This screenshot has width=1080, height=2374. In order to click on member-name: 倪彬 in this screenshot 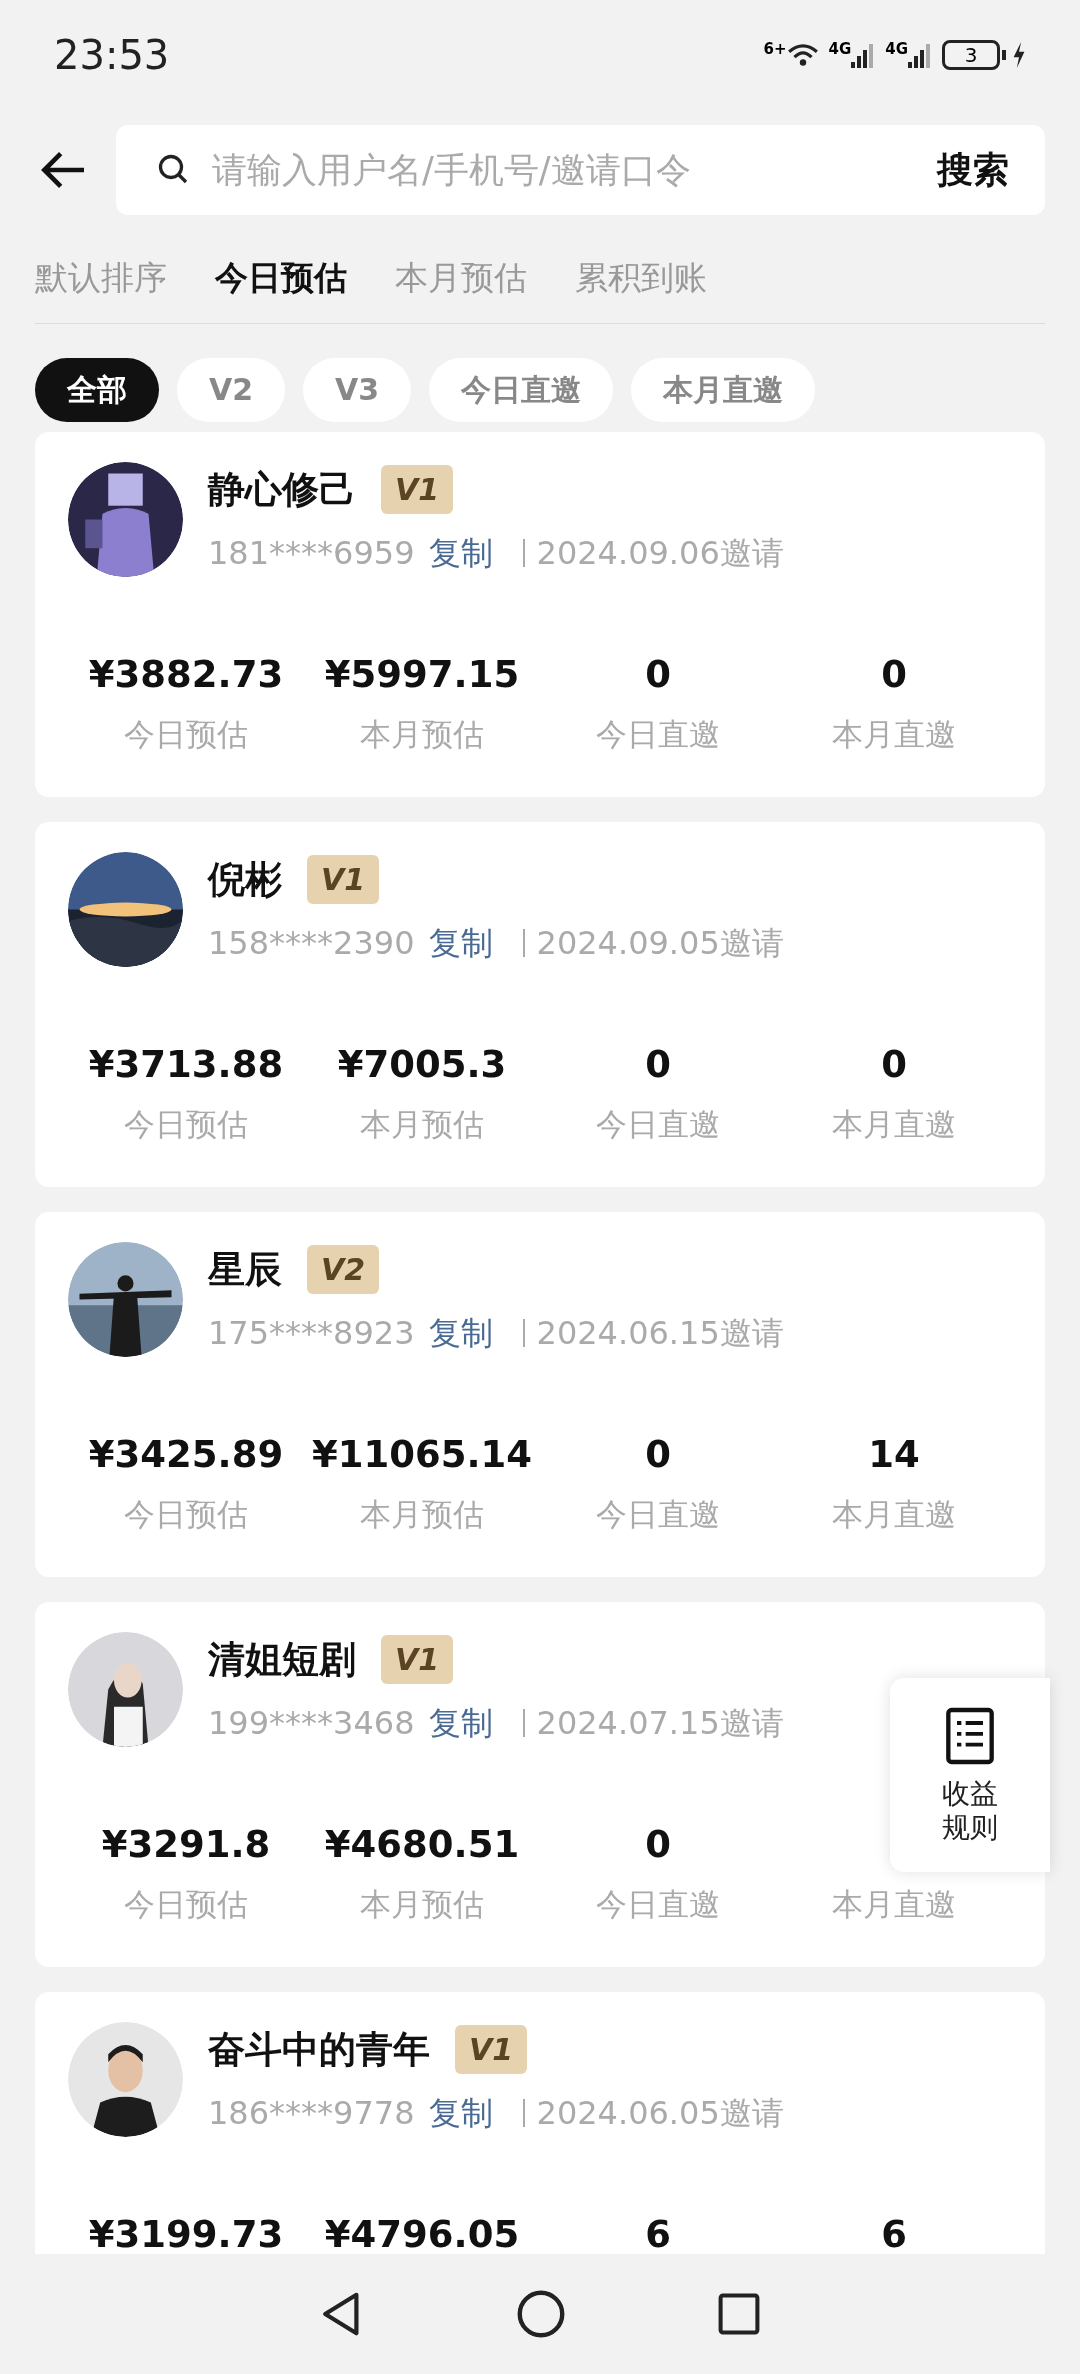, I will do `click(245, 879)`.